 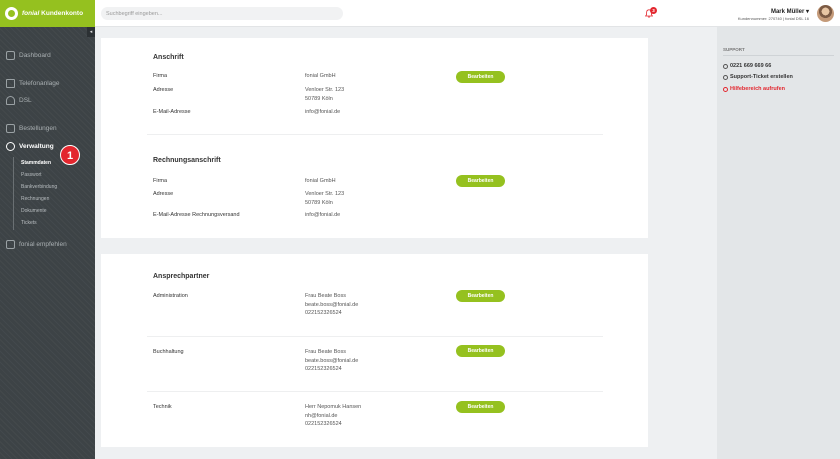 What do you see at coordinates (10, 83) in the screenshot?
I see `phone-system-icon` at bounding box center [10, 83].